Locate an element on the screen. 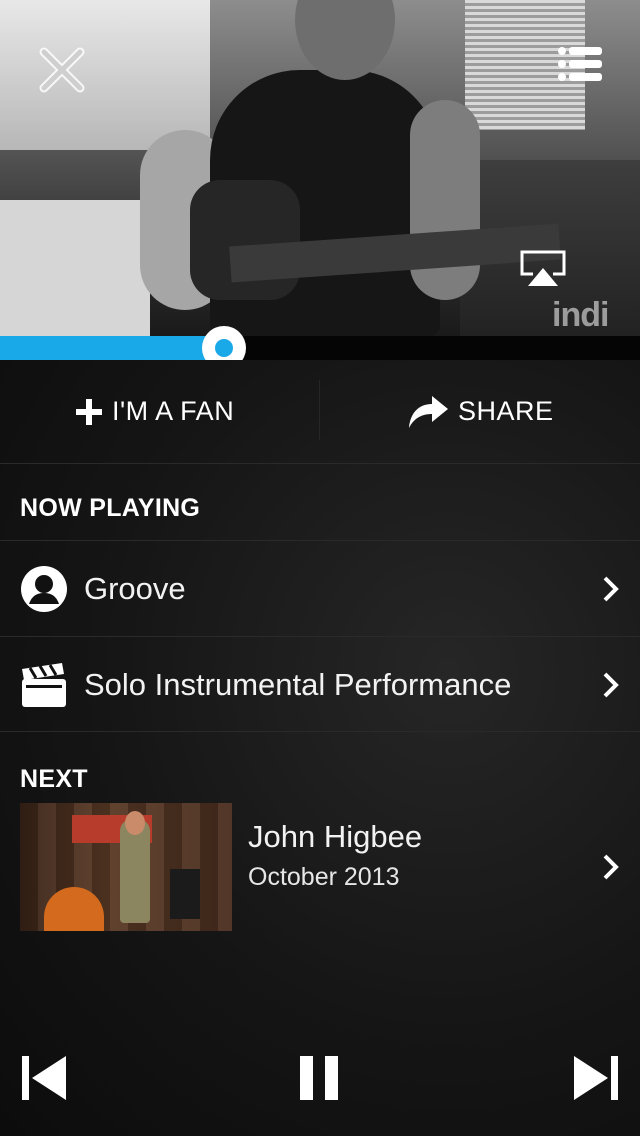 The height and width of the screenshot is (1136, 640). action-bar: I'M A FAN SHARE is located at coordinates (320, 412).